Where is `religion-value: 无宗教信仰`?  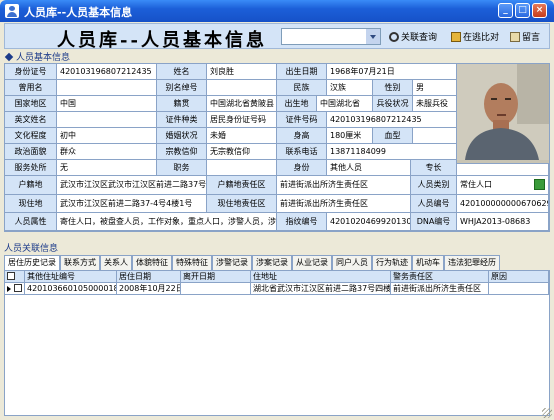
religion-value: 无宗教信仰 is located at coordinates (242, 152).